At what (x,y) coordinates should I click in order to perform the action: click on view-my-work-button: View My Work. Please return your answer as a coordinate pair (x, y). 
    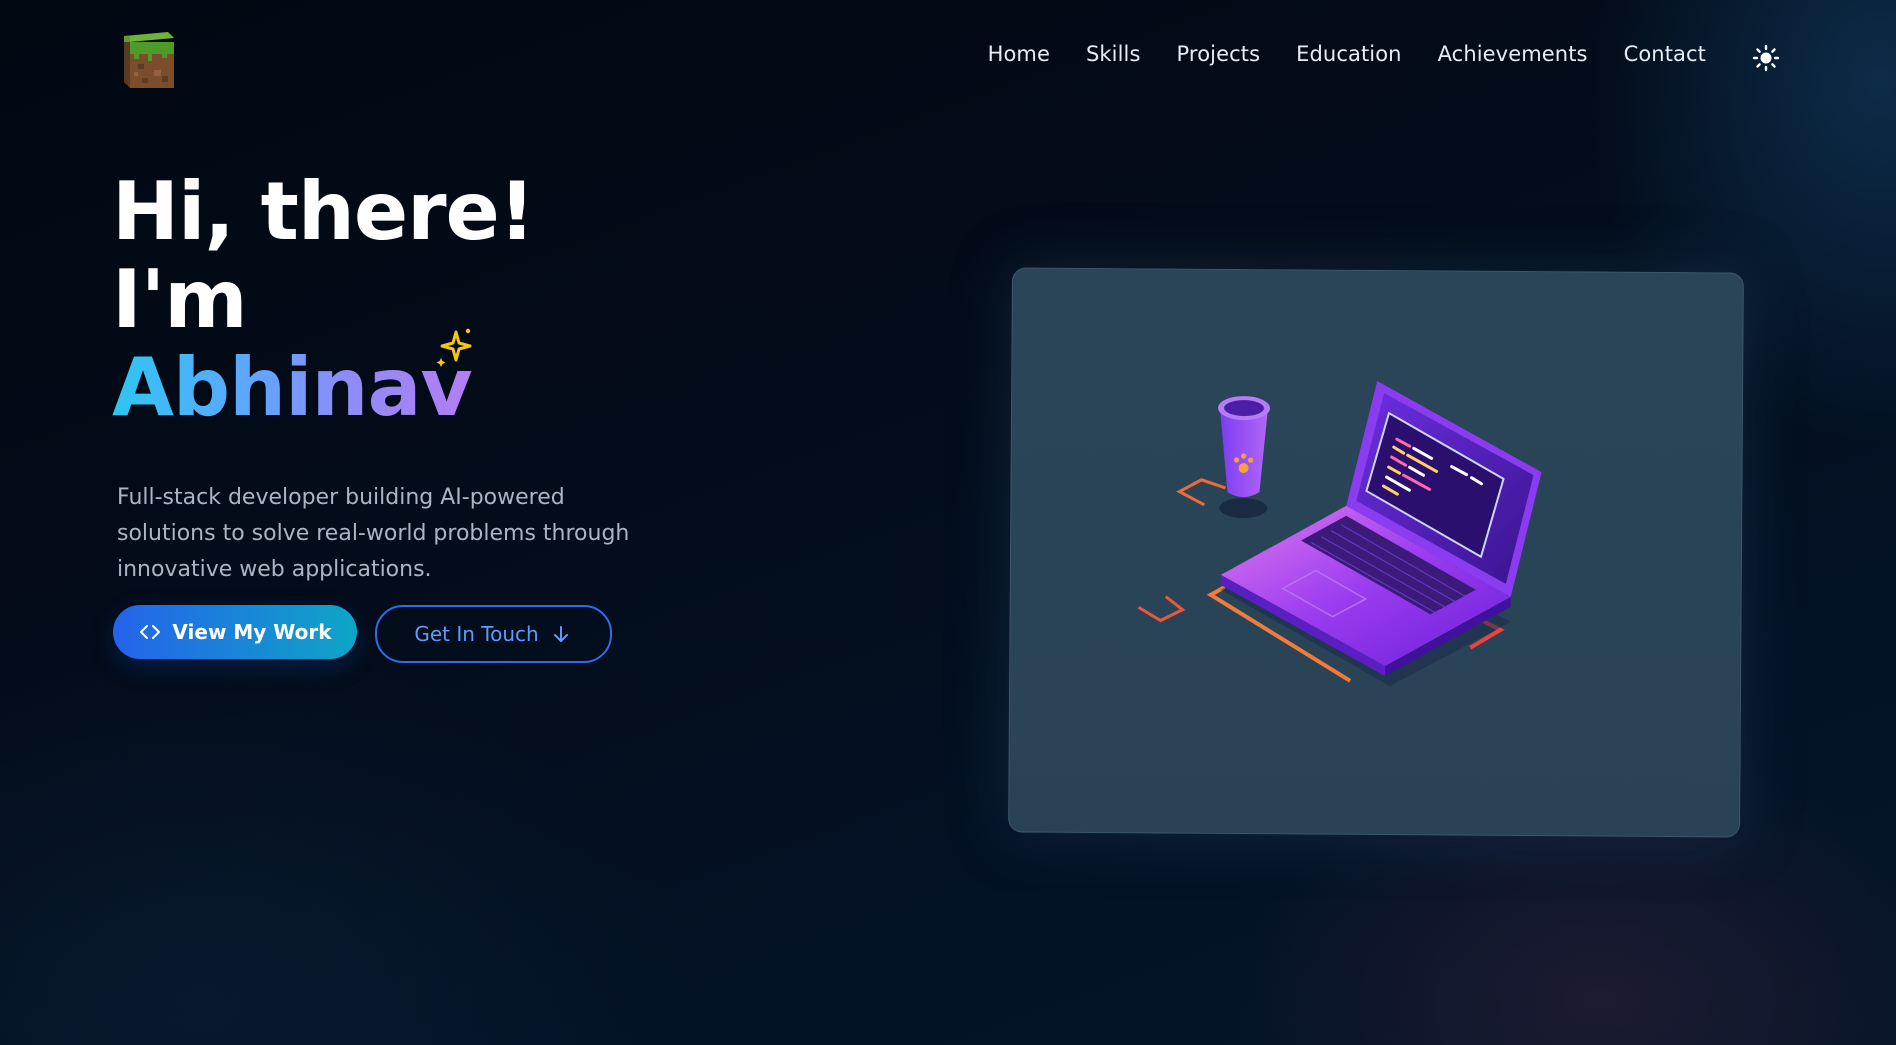
    Looking at the image, I should click on (235, 632).